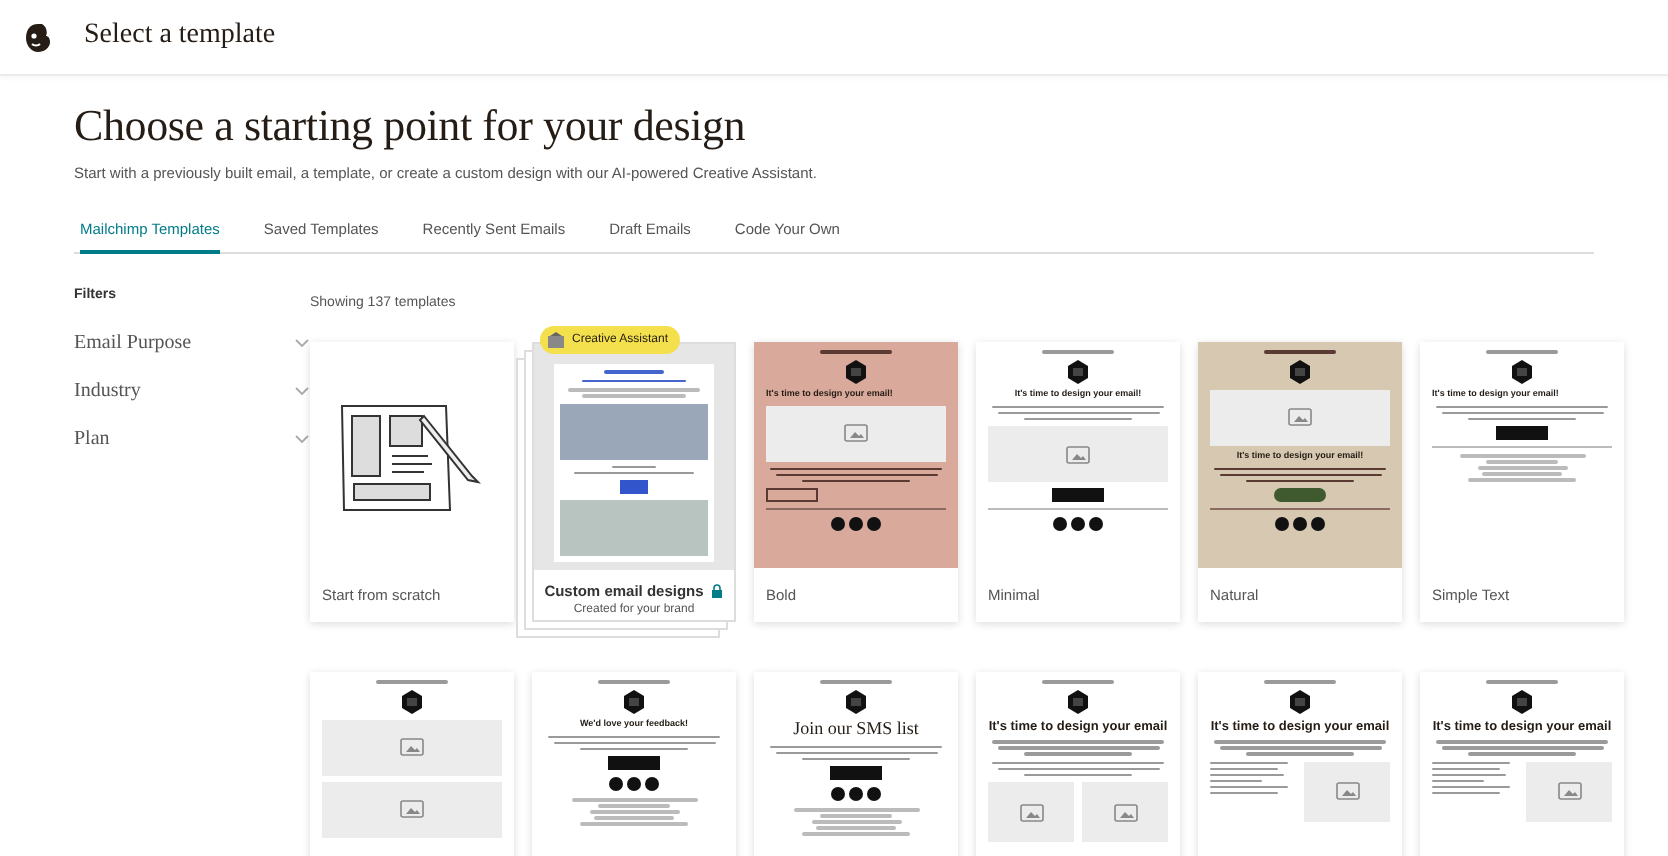  Describe the element at coordinates (556, 340) in the screenshot. I see `building-icon` at that location.